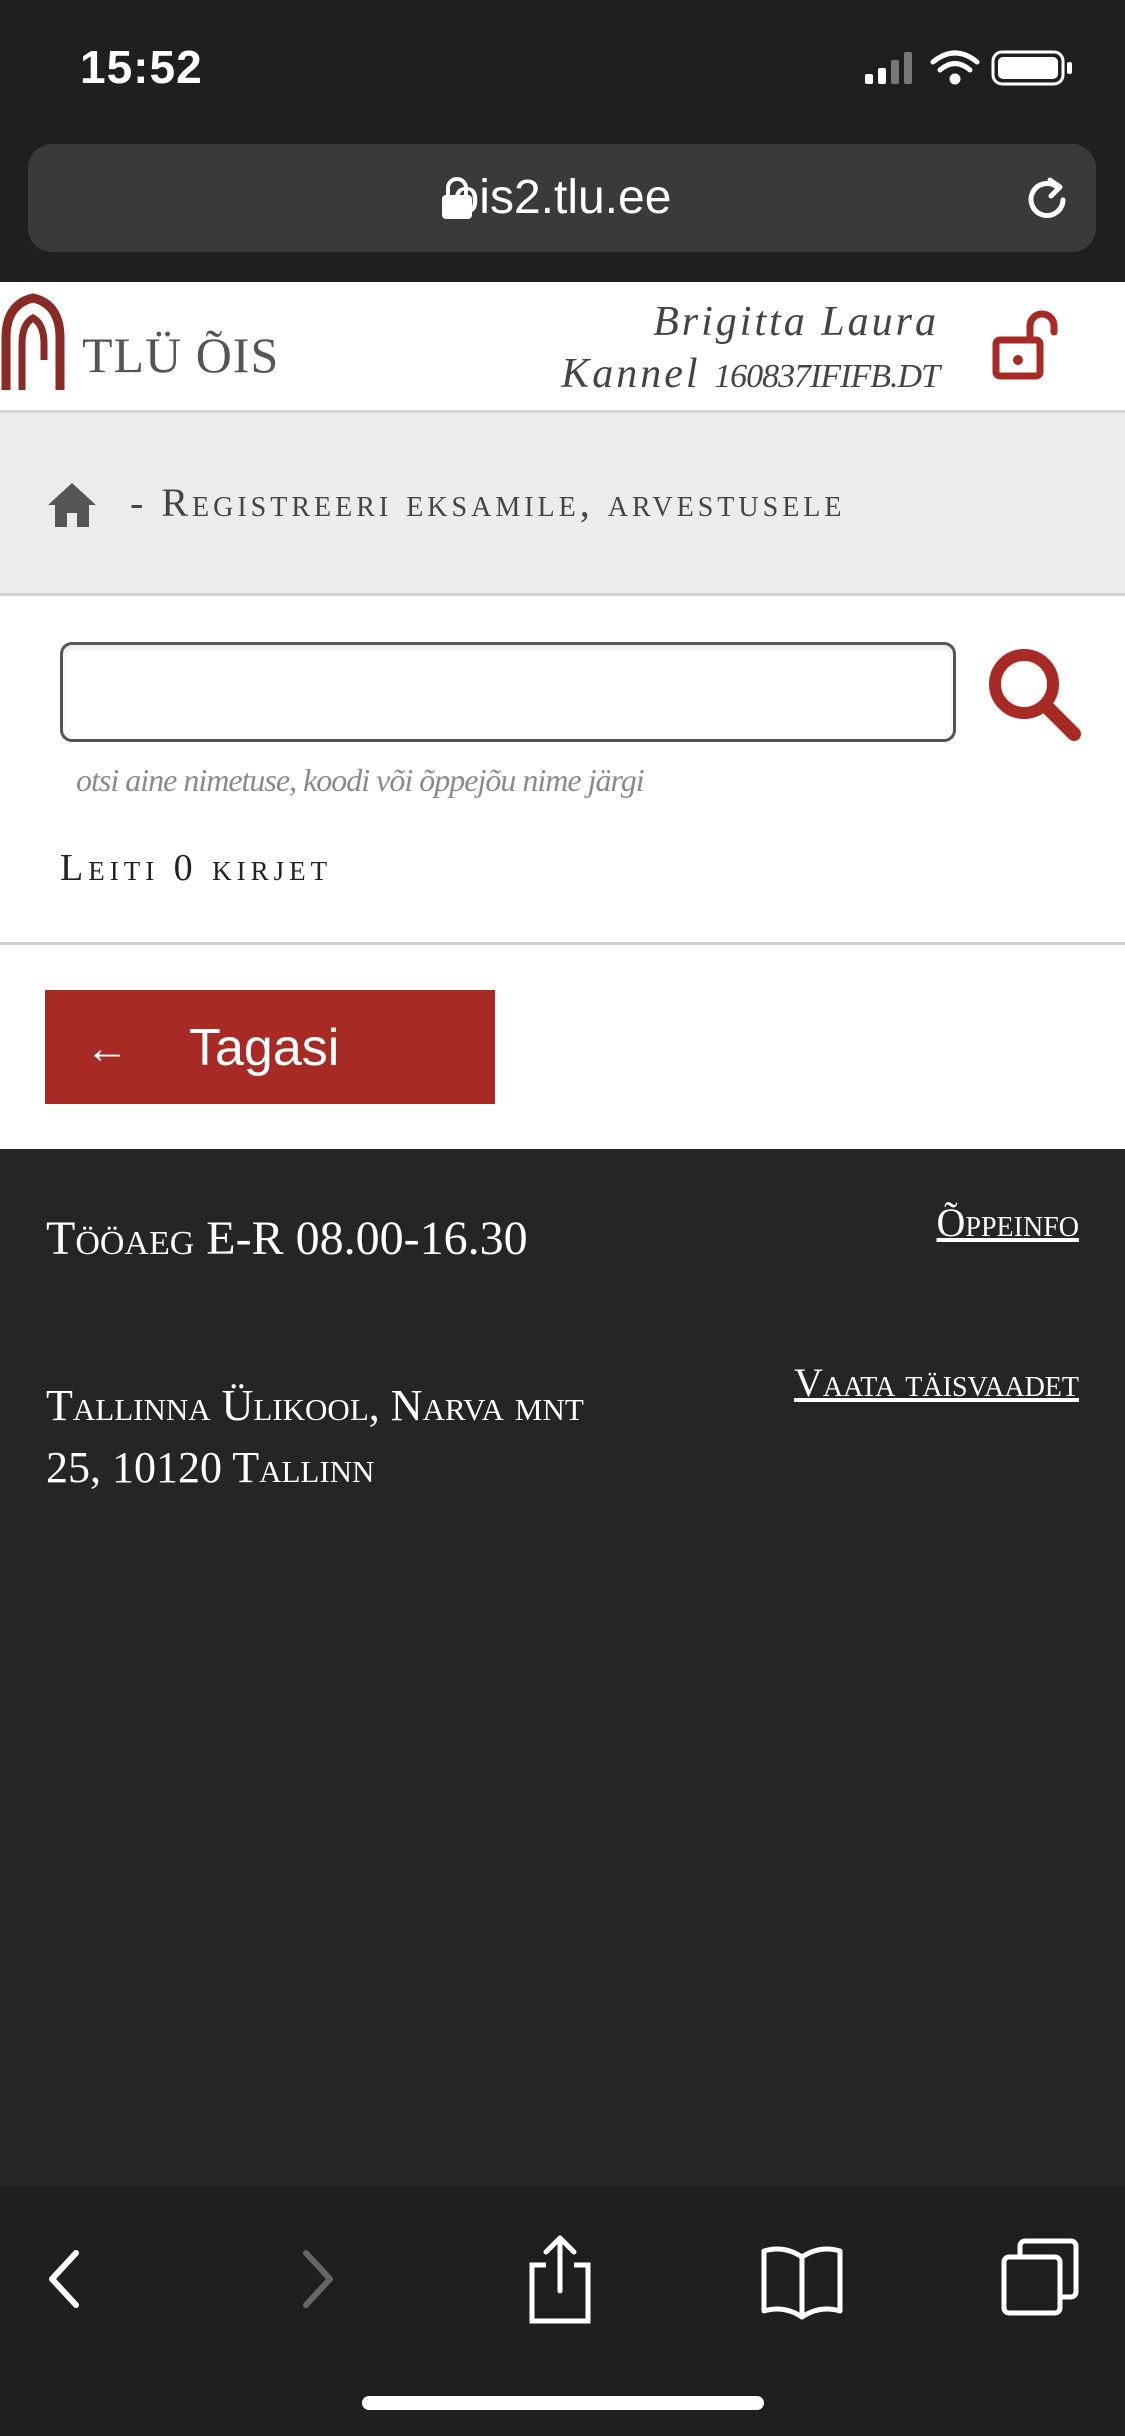 The width and height of the screenshot is (1125, 2436). I want to click on status-icons, so click(968, 68).